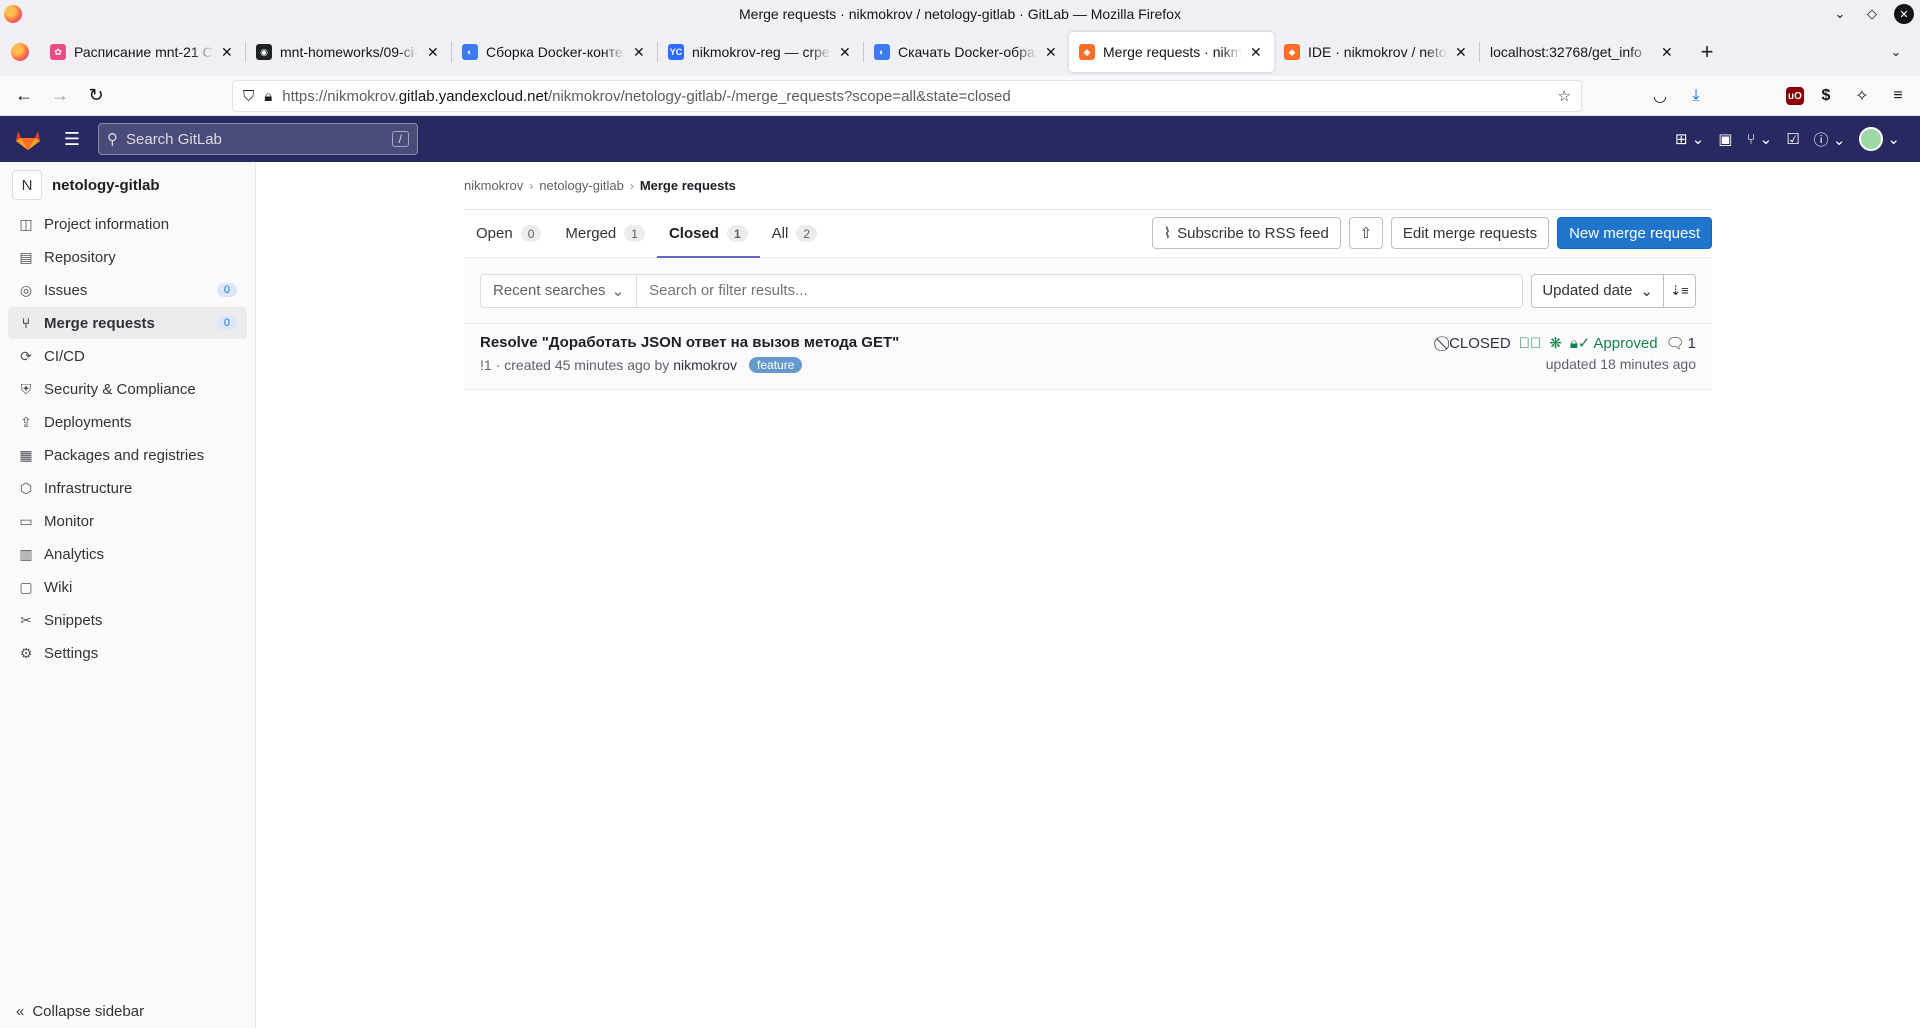 Image resolution: width=1920 pixels, height=1028 pixels. Describe the element at coordinates (1725, 139) in the screenshot. I see `issues-icon: ▣` at that location.